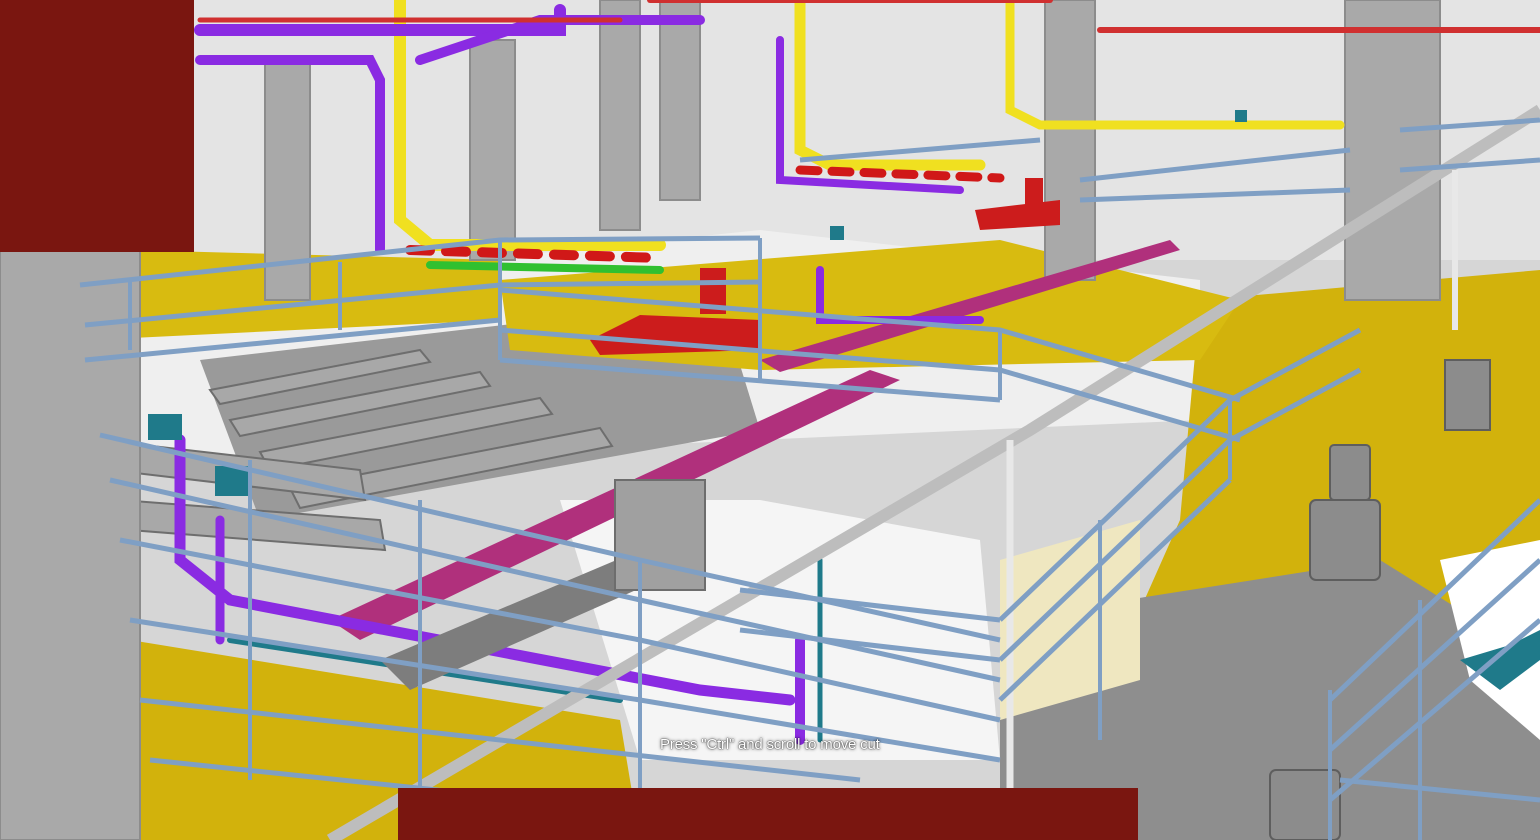  What do you see at coordinates (97, 126) in the screenshot?
I see `redaction-block-top-left` at bounding box center [97, 126].